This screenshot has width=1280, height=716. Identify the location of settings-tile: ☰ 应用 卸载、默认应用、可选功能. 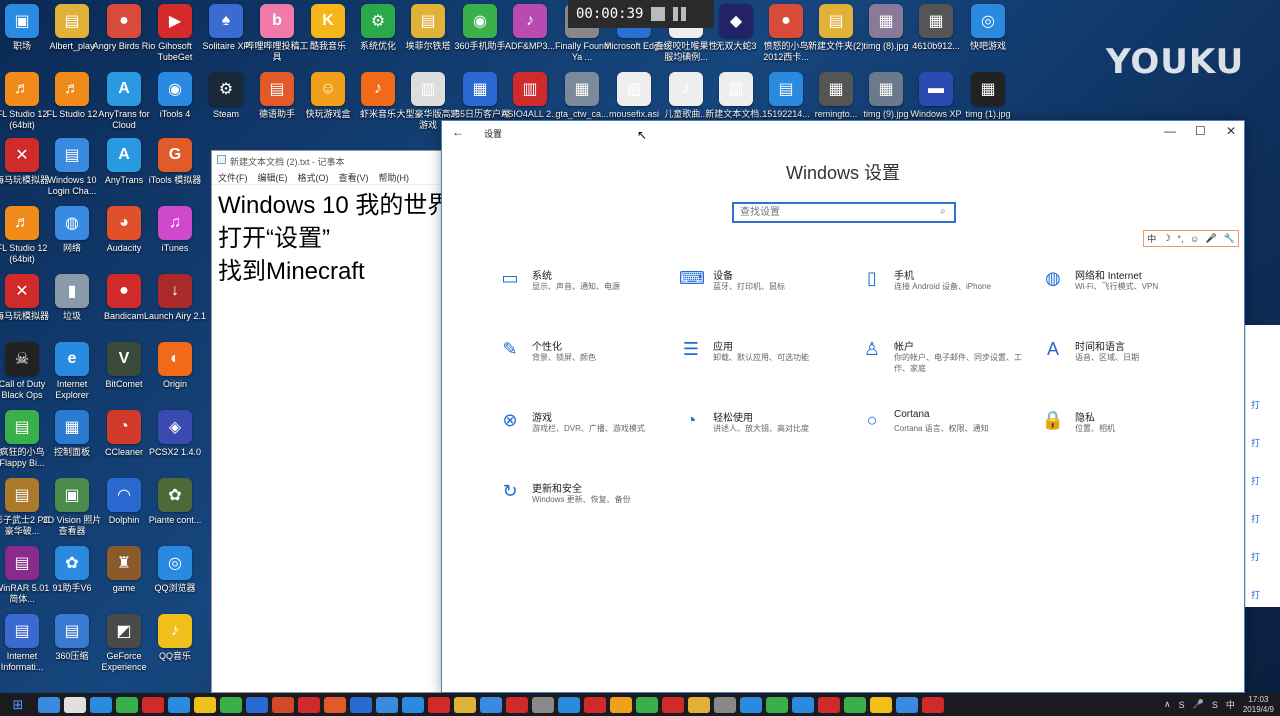
(764, 363).